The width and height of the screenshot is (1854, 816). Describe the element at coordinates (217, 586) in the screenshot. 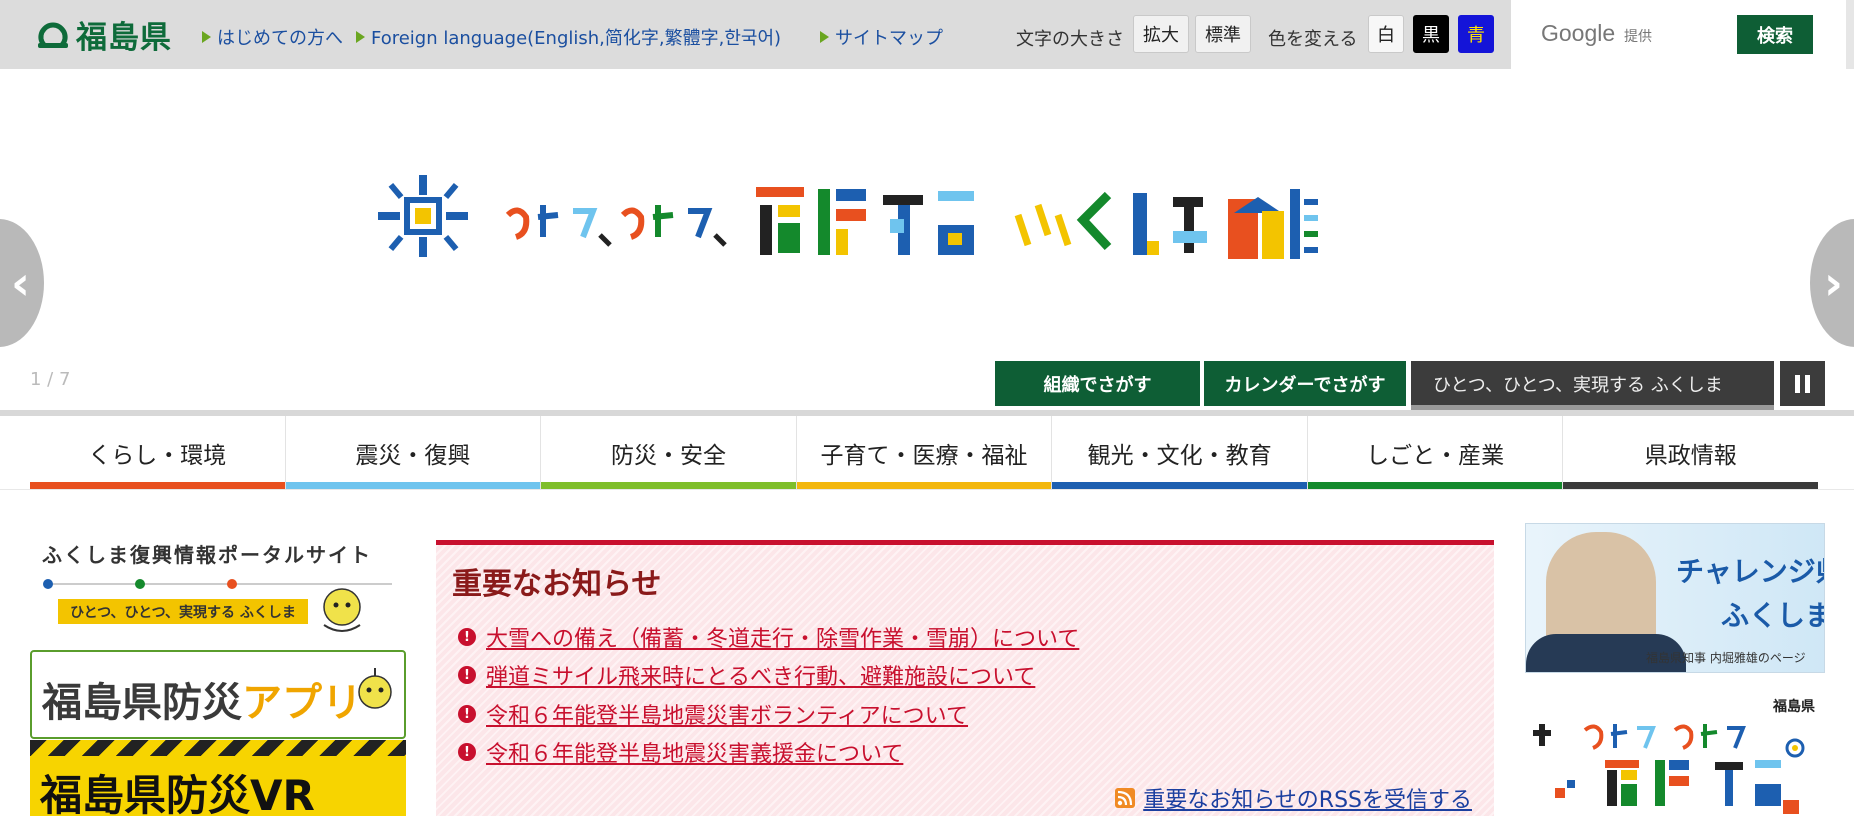

I see `banner-recovery-portal: ふくしま復興情報ポータルサイト ひとつ、ひとつ、実現する ふくしま` at that location.